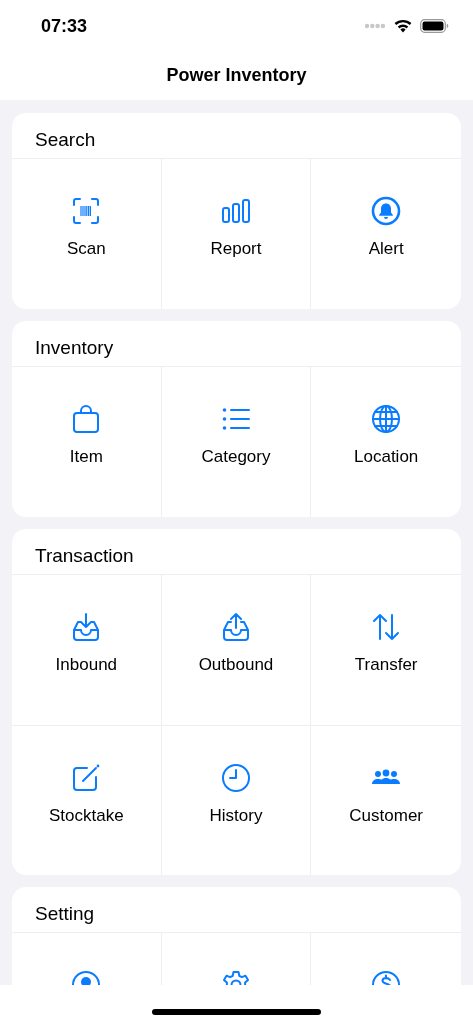 This screenshot has height=1024, width=473. I want to click on nav-title: Power Inventory, so click(236, 75).